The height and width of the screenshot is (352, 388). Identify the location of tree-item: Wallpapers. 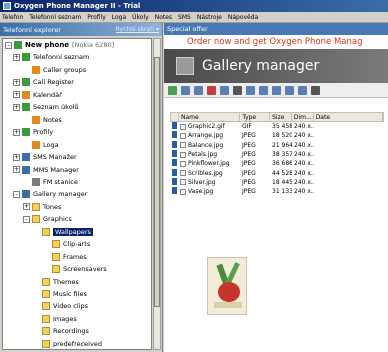
(63, 232).